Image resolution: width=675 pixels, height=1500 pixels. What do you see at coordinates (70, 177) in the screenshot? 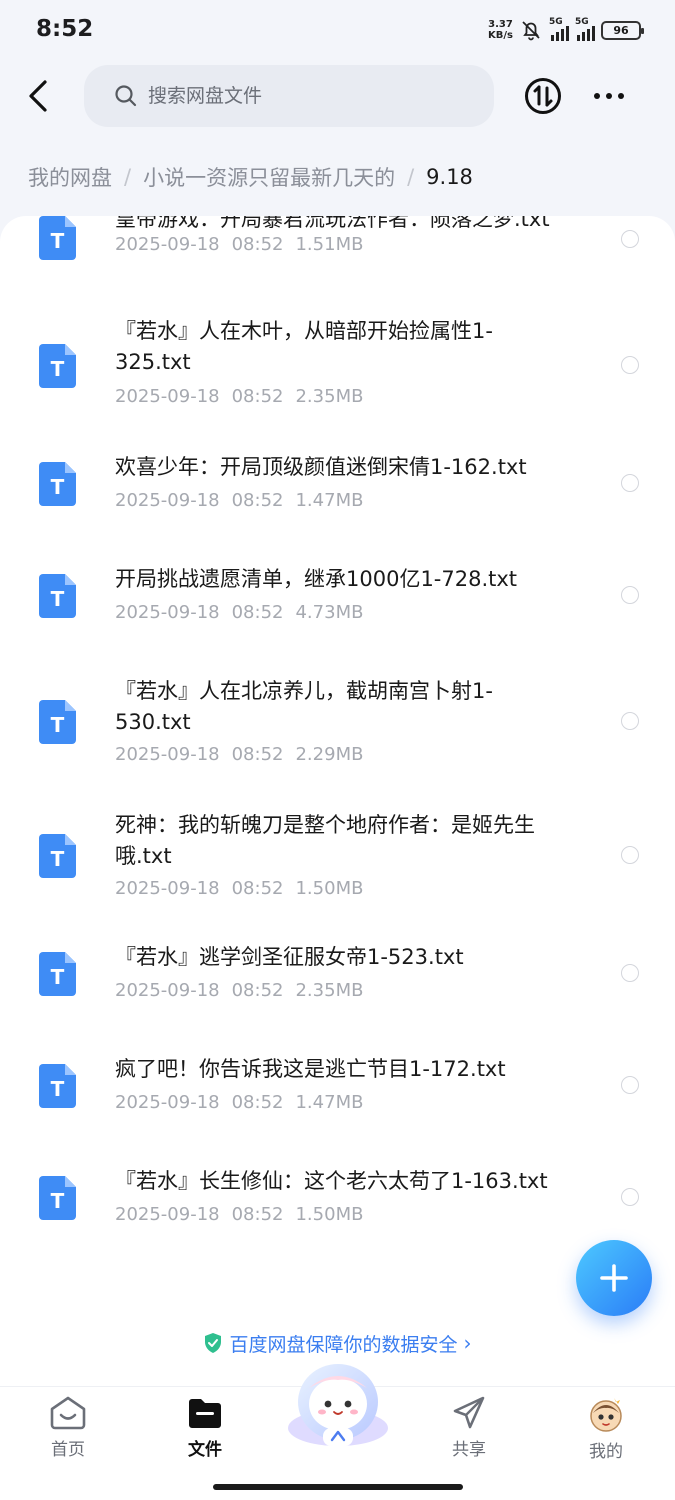
I see `breadcrumb-item-root: 我的网盘` at bounding box center [70, 177].